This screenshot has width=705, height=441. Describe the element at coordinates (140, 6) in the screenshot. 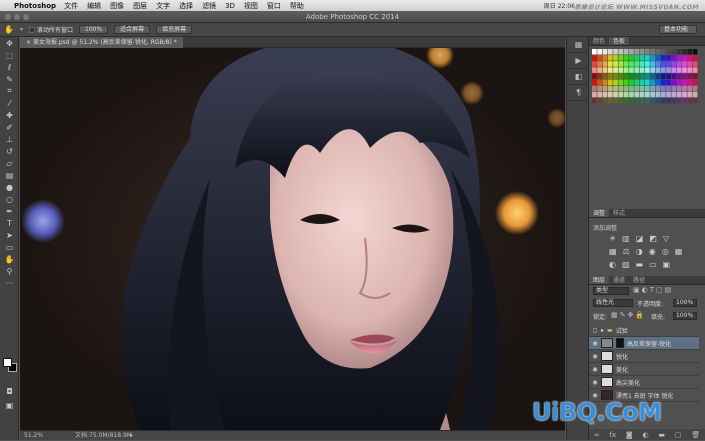

I see `menu-layer: 图层` at that location.